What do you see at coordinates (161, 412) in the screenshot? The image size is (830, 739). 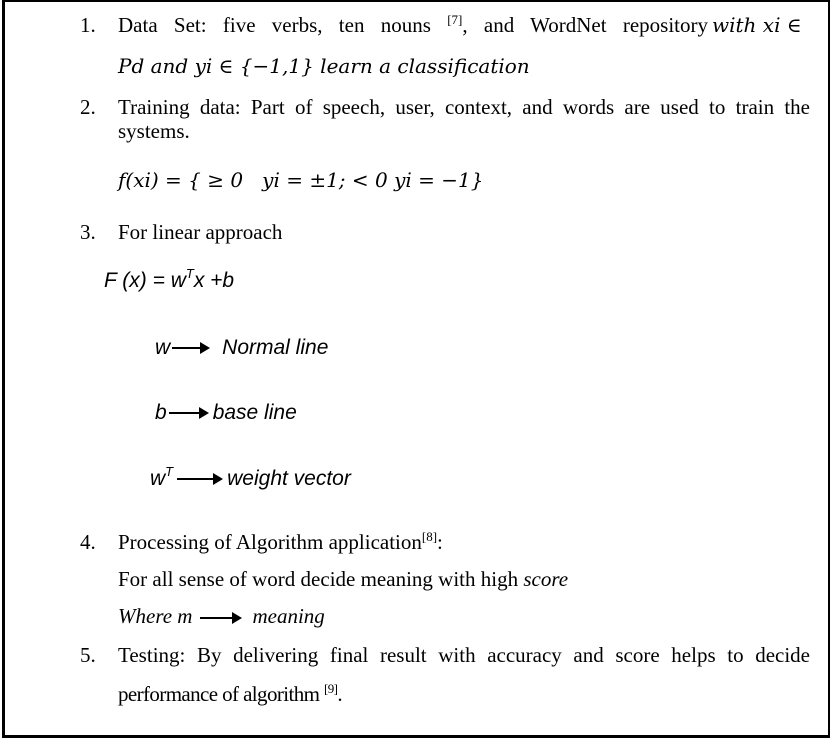 I see `definition-symbol: b` at bounding box center [161, 412].